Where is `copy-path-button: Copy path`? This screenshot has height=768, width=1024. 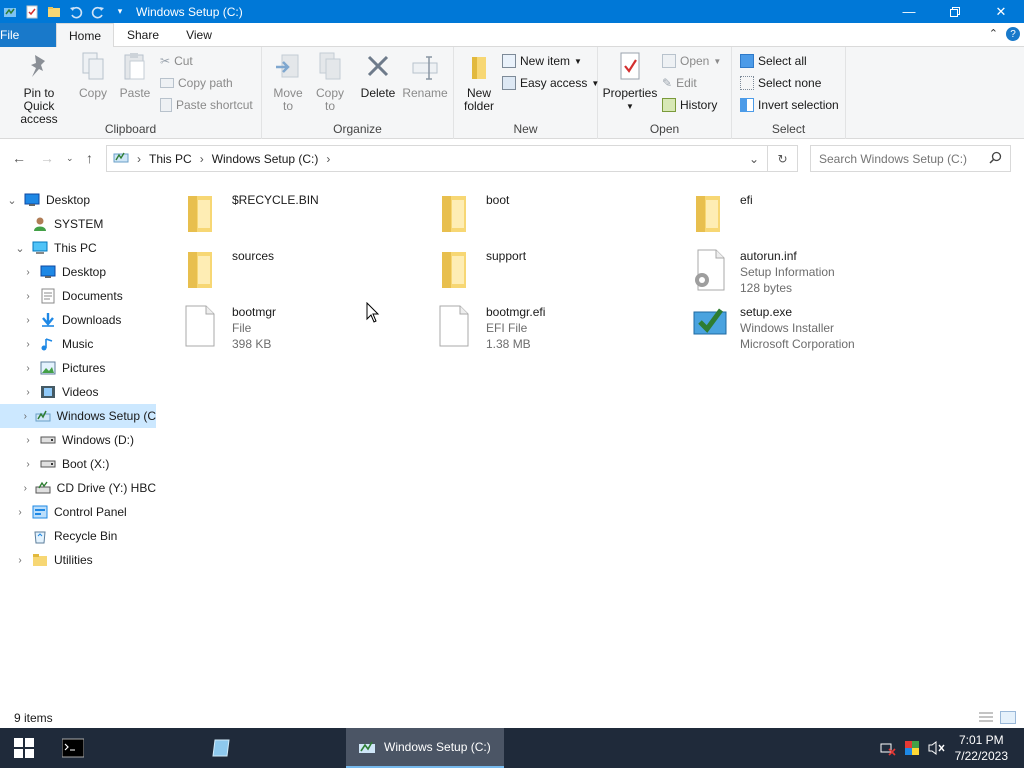 copy-path-button: Copy path is located at coordinates (196, 83).